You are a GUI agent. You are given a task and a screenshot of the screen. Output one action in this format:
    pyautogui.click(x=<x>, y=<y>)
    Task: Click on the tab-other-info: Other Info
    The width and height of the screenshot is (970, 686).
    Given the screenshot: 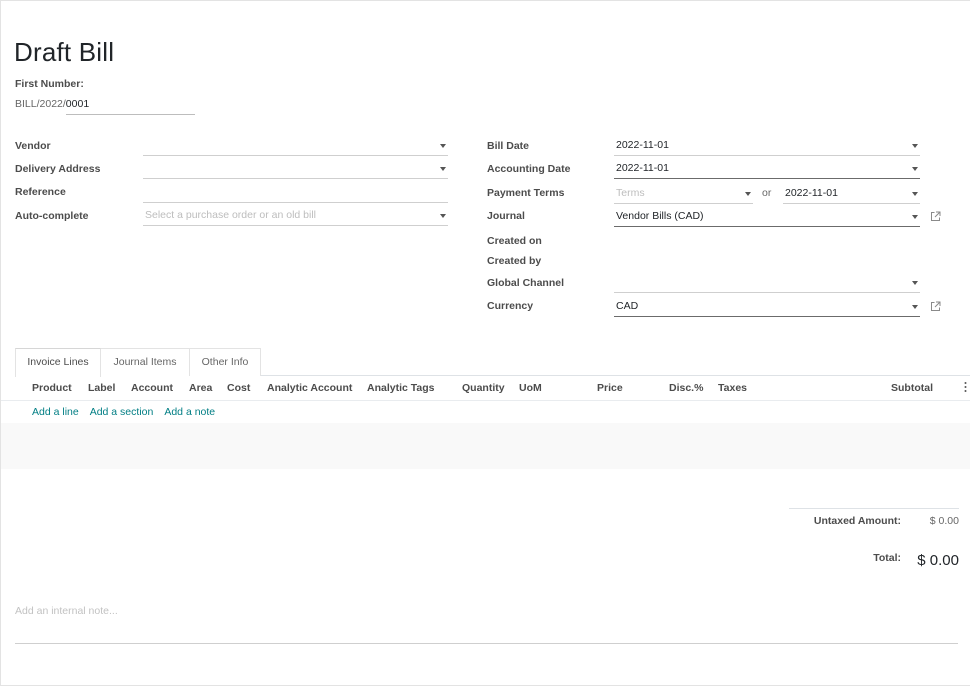 What is the action you would take?
    pyautogui.click(x=225, y=362)
    